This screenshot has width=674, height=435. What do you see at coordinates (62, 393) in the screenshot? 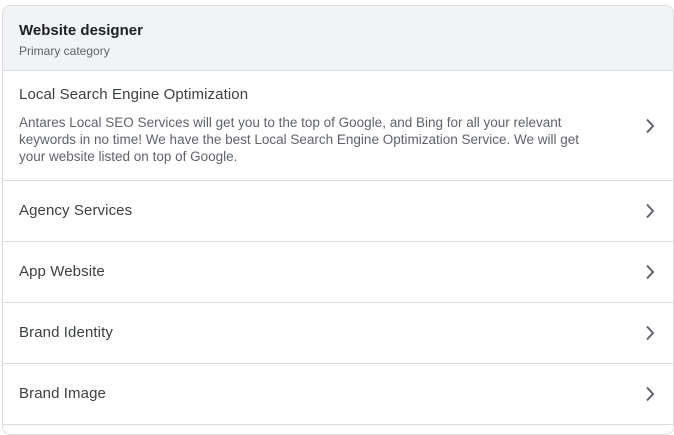
I see `service-title: Brand Image` at bounding box center [62, 393].